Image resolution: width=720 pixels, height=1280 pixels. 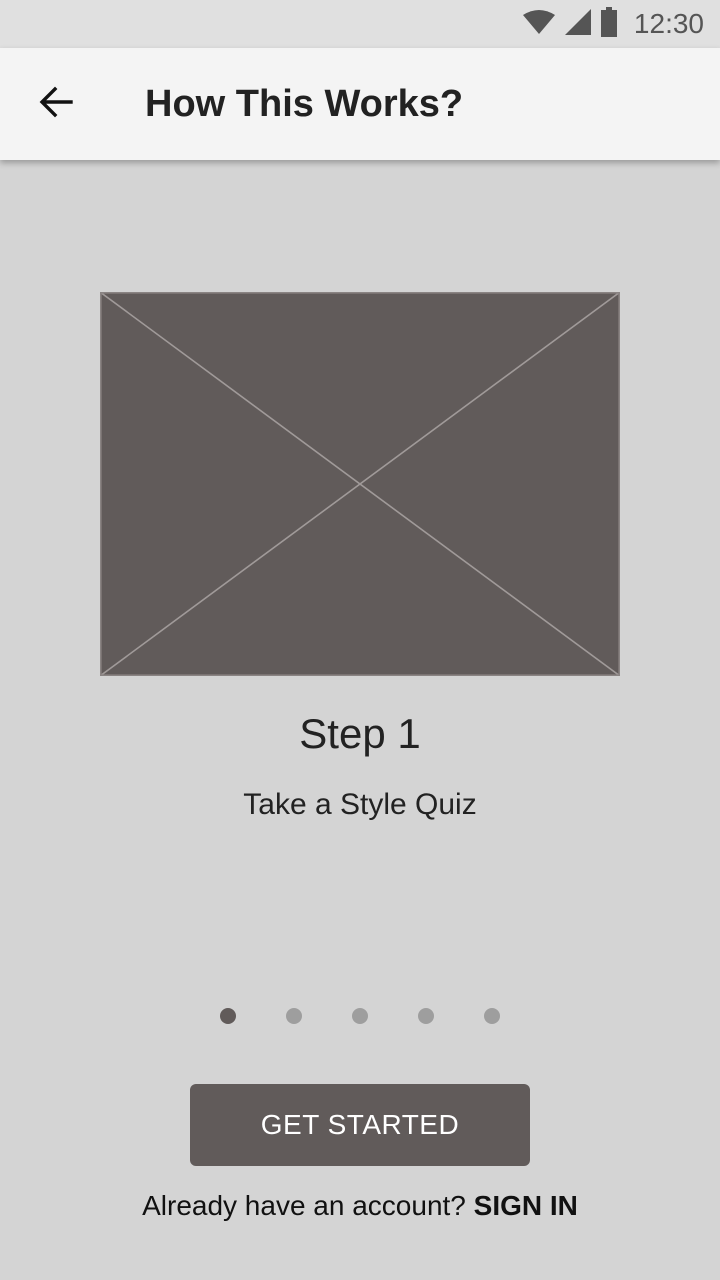 I want to click on arrow-left-icon, so click(x=56, y=104).